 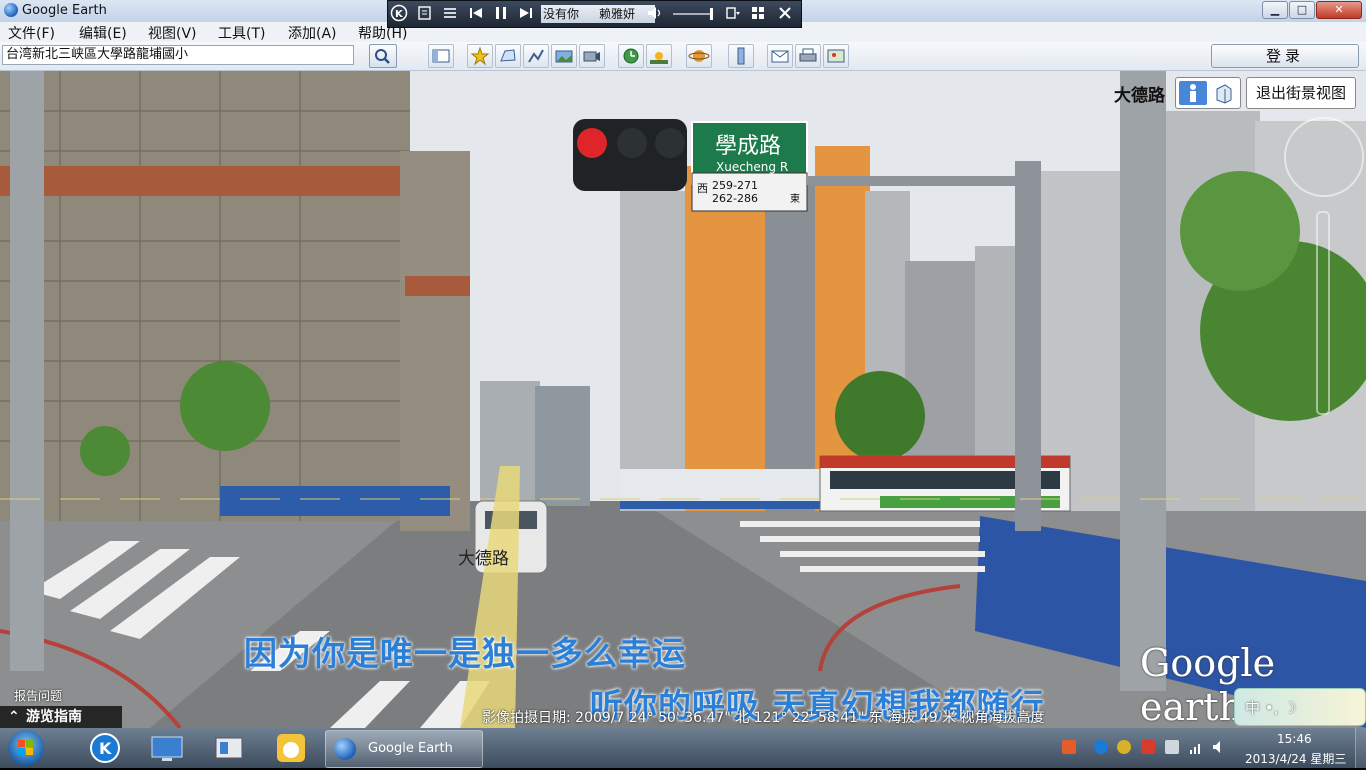 What do you see at coordinates (1295, 758) in the screenshot?
I see `clock-date: 2013/4/24 星期三` at bounding box center [1295, 758].